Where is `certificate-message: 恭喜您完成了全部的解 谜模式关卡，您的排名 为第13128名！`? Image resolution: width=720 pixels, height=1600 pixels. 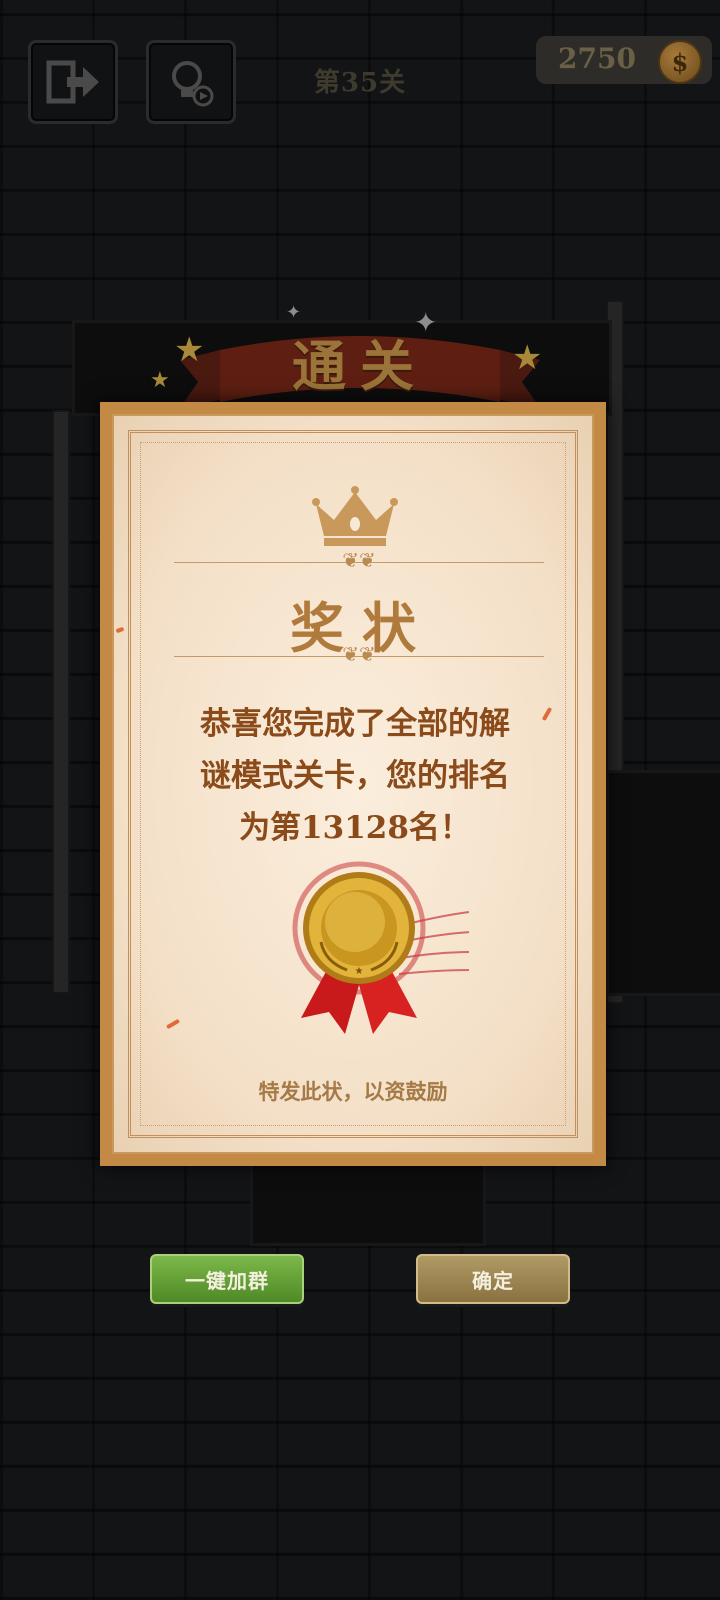 certificate-message: 恭喜您完成了全部的解 谜模式关卡，您的排名 为第13128名！ is located at coordinates (355, 776).